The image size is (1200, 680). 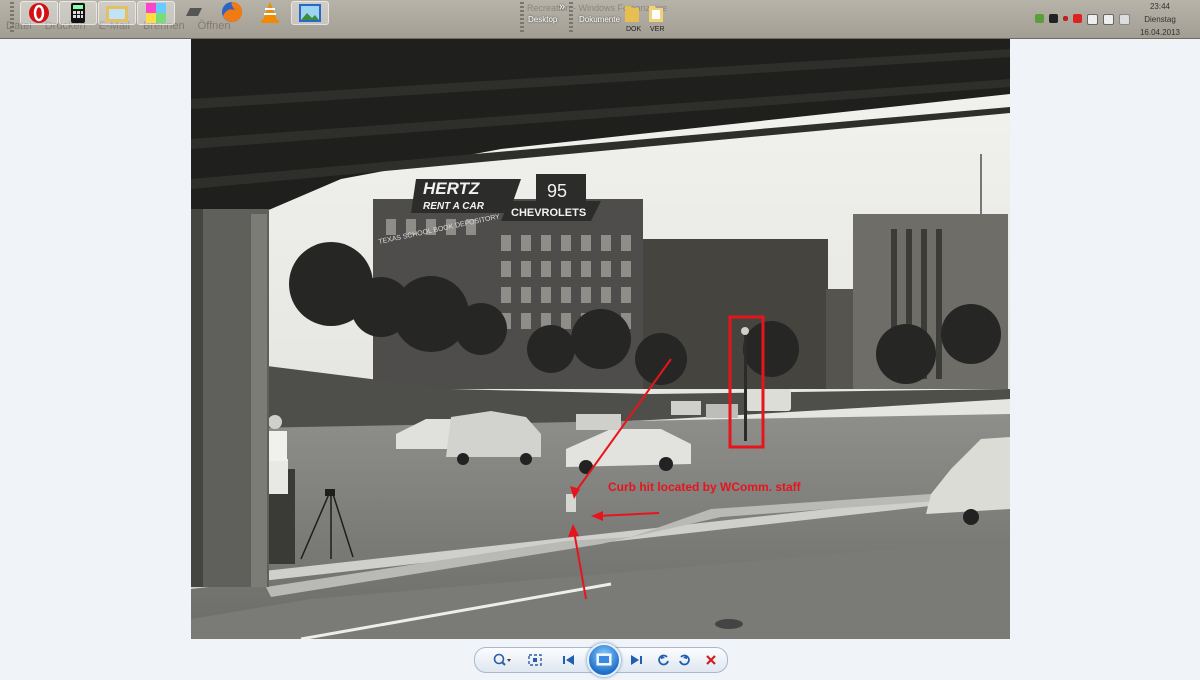 I want to click on firefox-icon, so click(x=232, y=11).